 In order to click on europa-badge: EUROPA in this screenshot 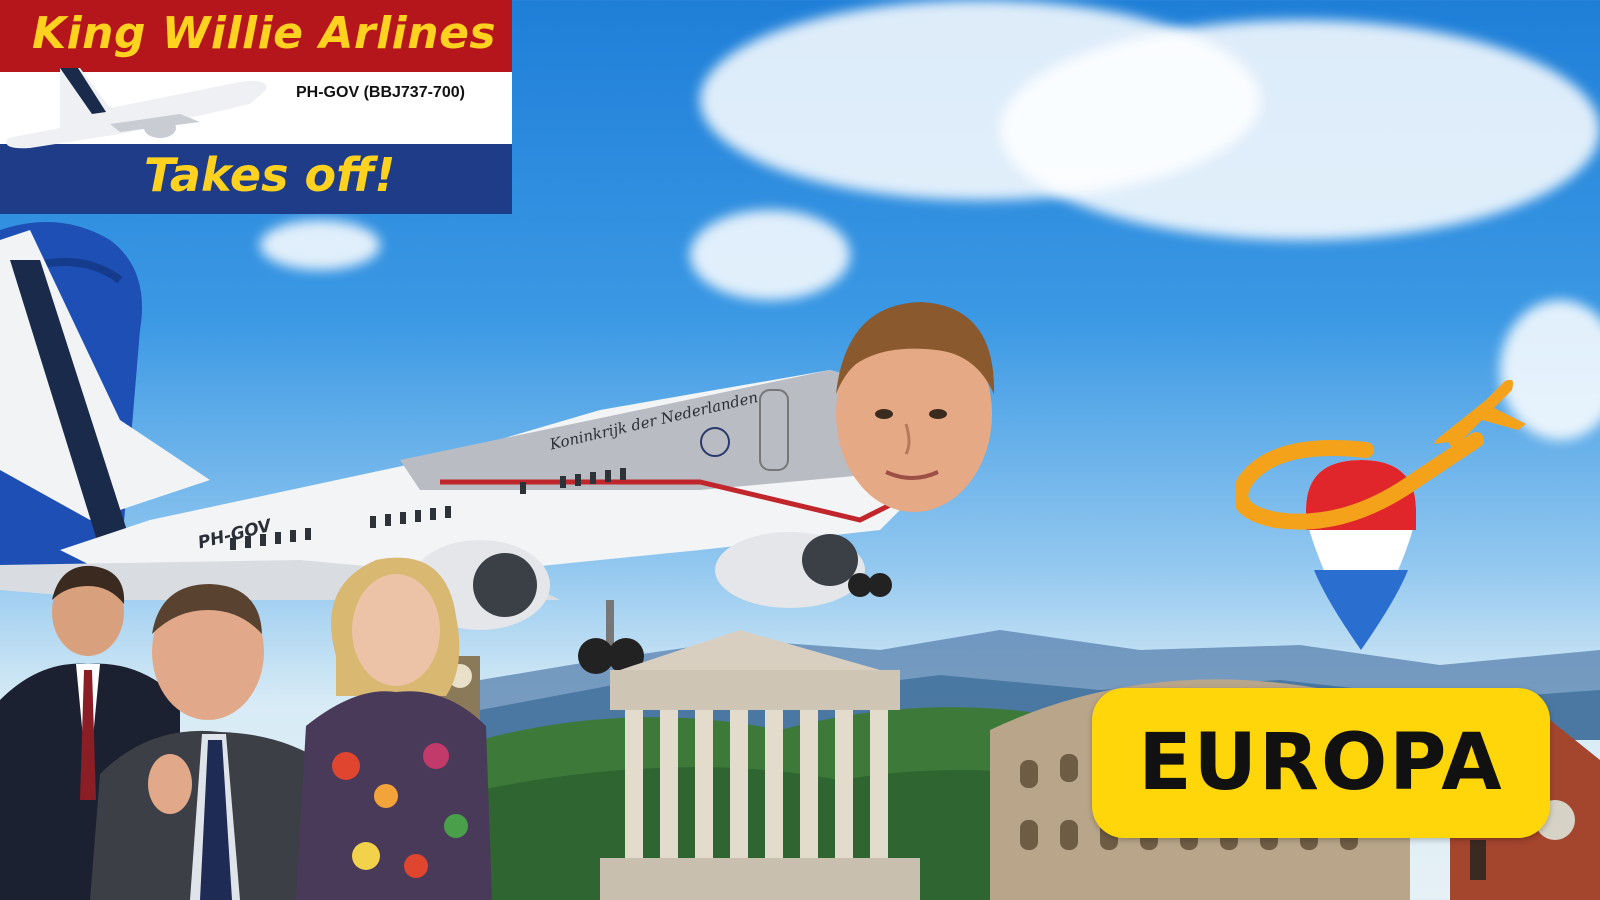, I will do `click(1321, 763)`.